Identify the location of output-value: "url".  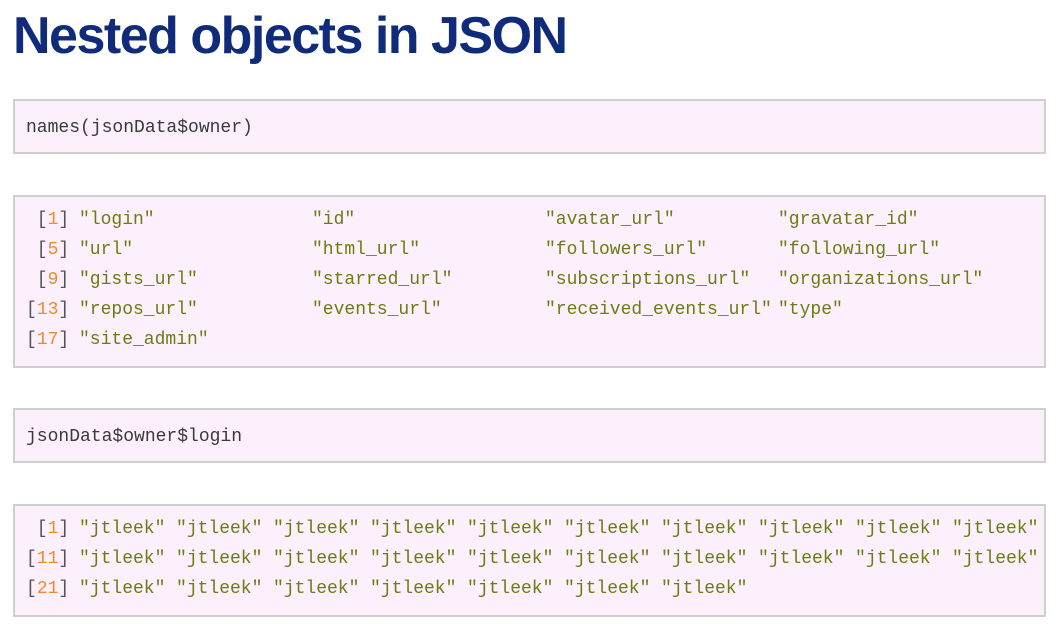
(106, 250).